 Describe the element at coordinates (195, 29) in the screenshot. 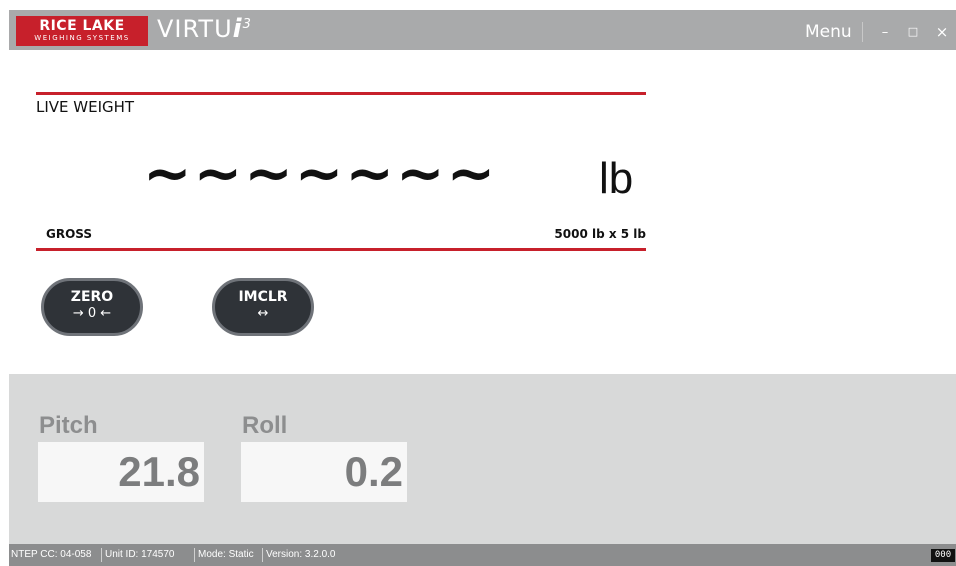

I see `app-title-main: VIRTU` at that location.